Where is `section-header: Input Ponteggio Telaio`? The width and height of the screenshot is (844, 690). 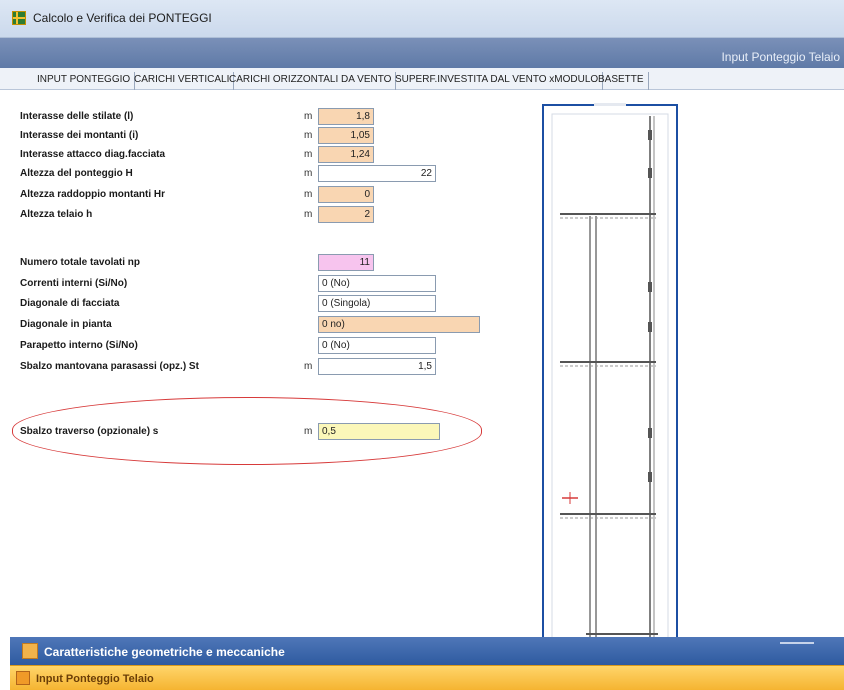 section-header: Input Ponteggio Telaio is located at coordinates (422, 53).